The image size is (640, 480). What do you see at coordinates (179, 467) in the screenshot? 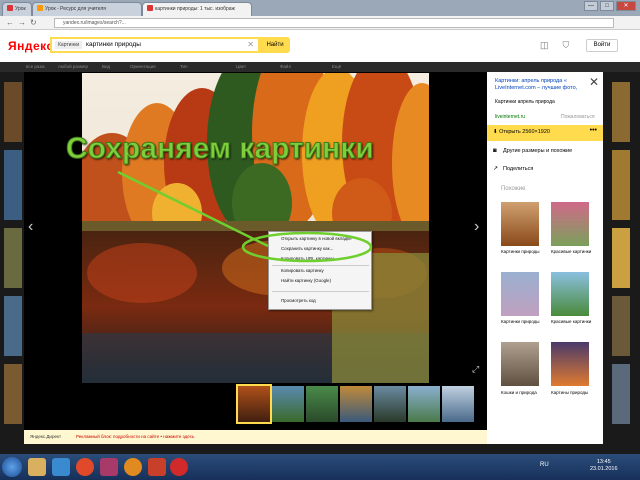
I see `opera-icon` at bounding box center [179, 467].